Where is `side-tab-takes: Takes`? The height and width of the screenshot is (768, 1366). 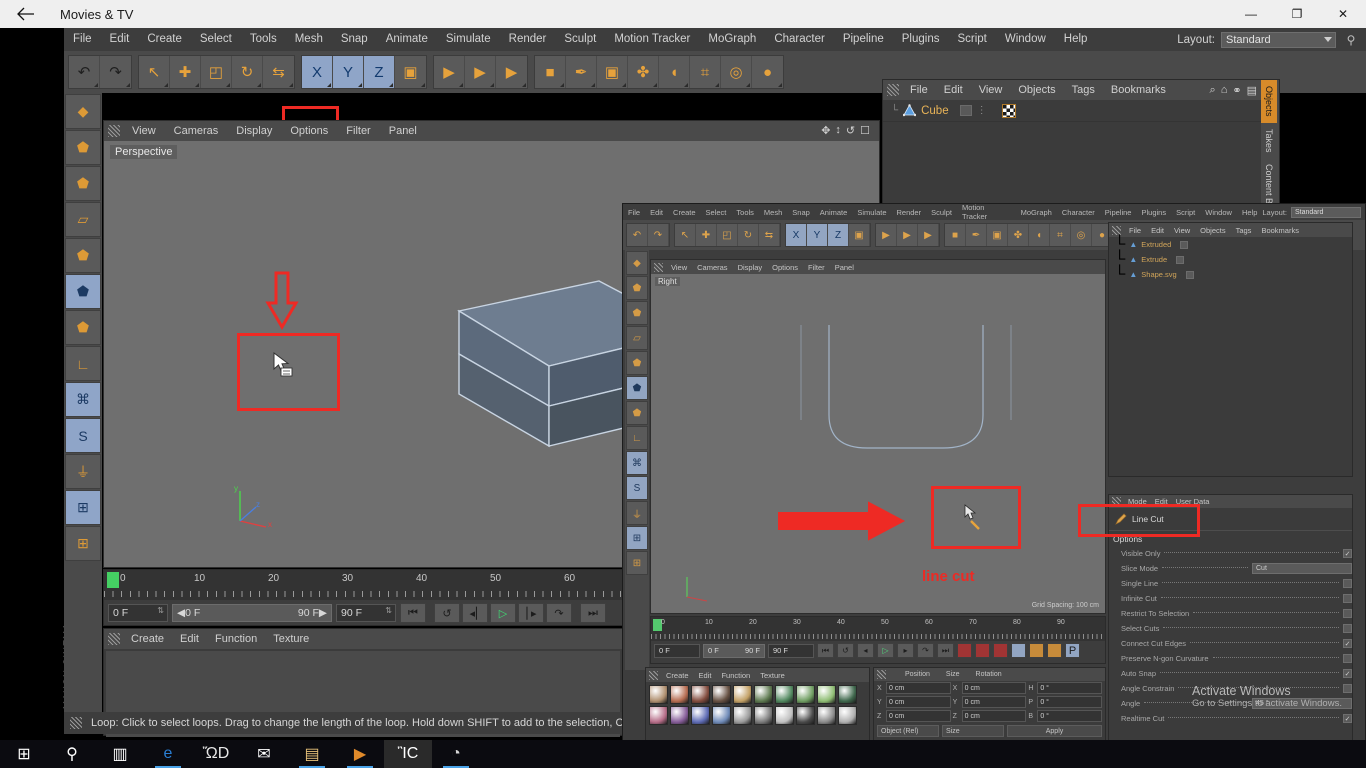 side-tab-takes: Takes is located at coordinates (1269, 141).